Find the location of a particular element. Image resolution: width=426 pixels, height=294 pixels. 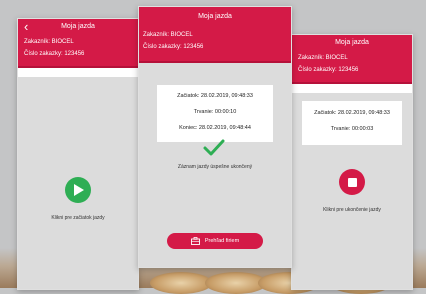

stop-trip-button is located at coordinates (352, 182).